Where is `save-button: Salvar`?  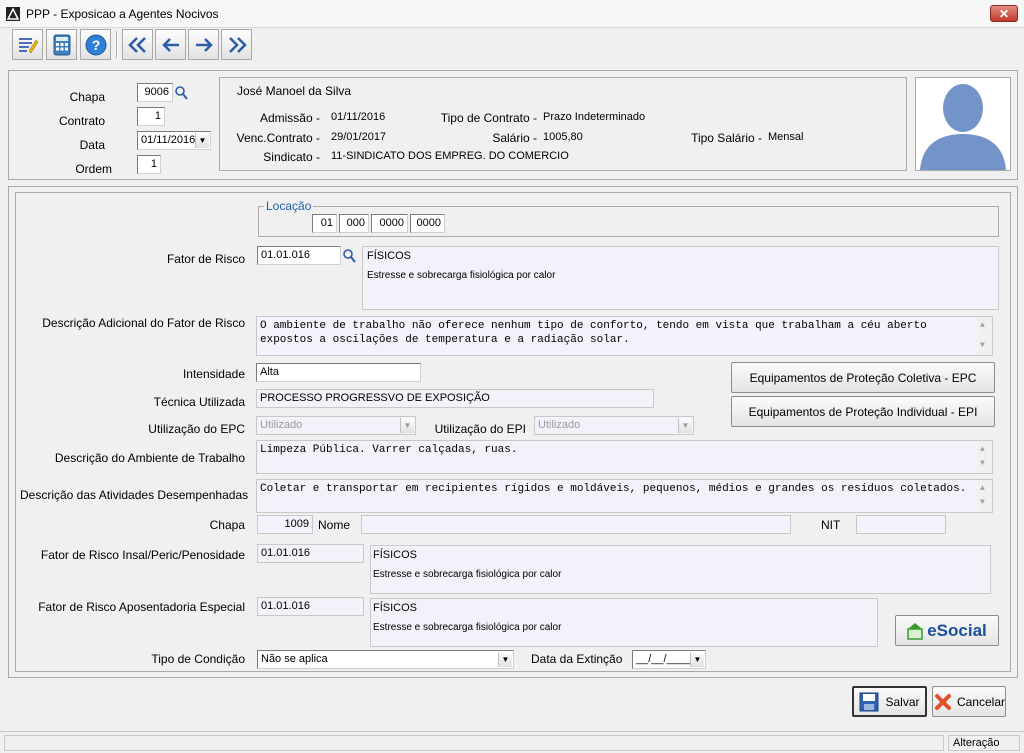
save-button: Salvar is located at coordinates (889, 701).